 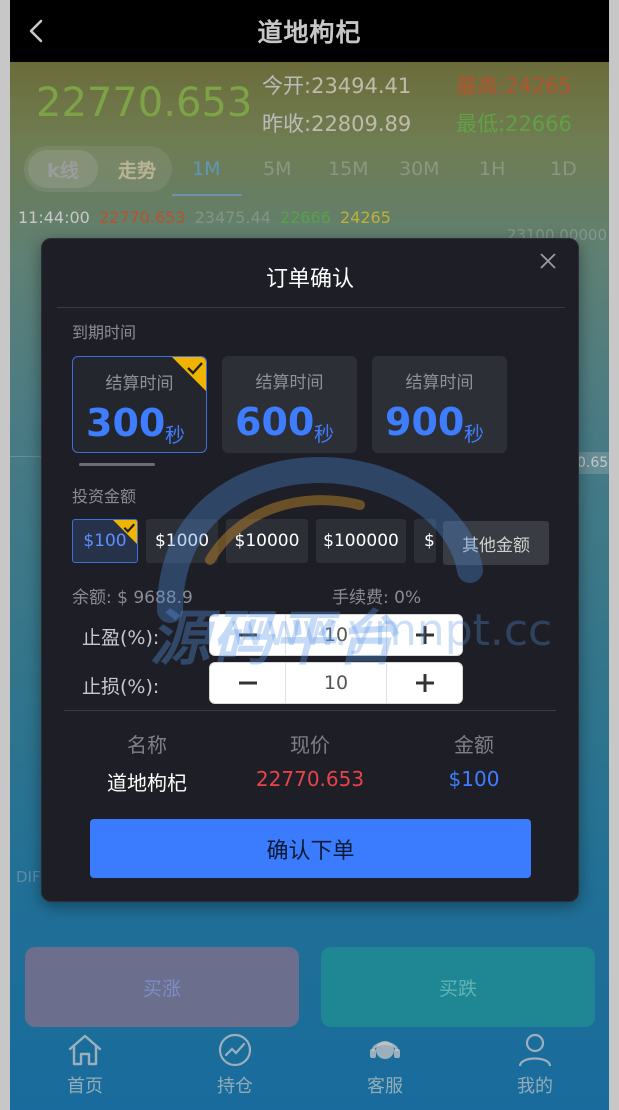 What do you see at coordinates (361, 541) in the screenshot?
I see `amount-option-100000: $100000` at bounding box center [361, 541].